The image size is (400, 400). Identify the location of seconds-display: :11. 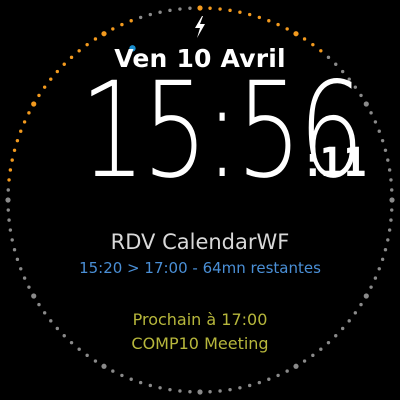
(336, 163).